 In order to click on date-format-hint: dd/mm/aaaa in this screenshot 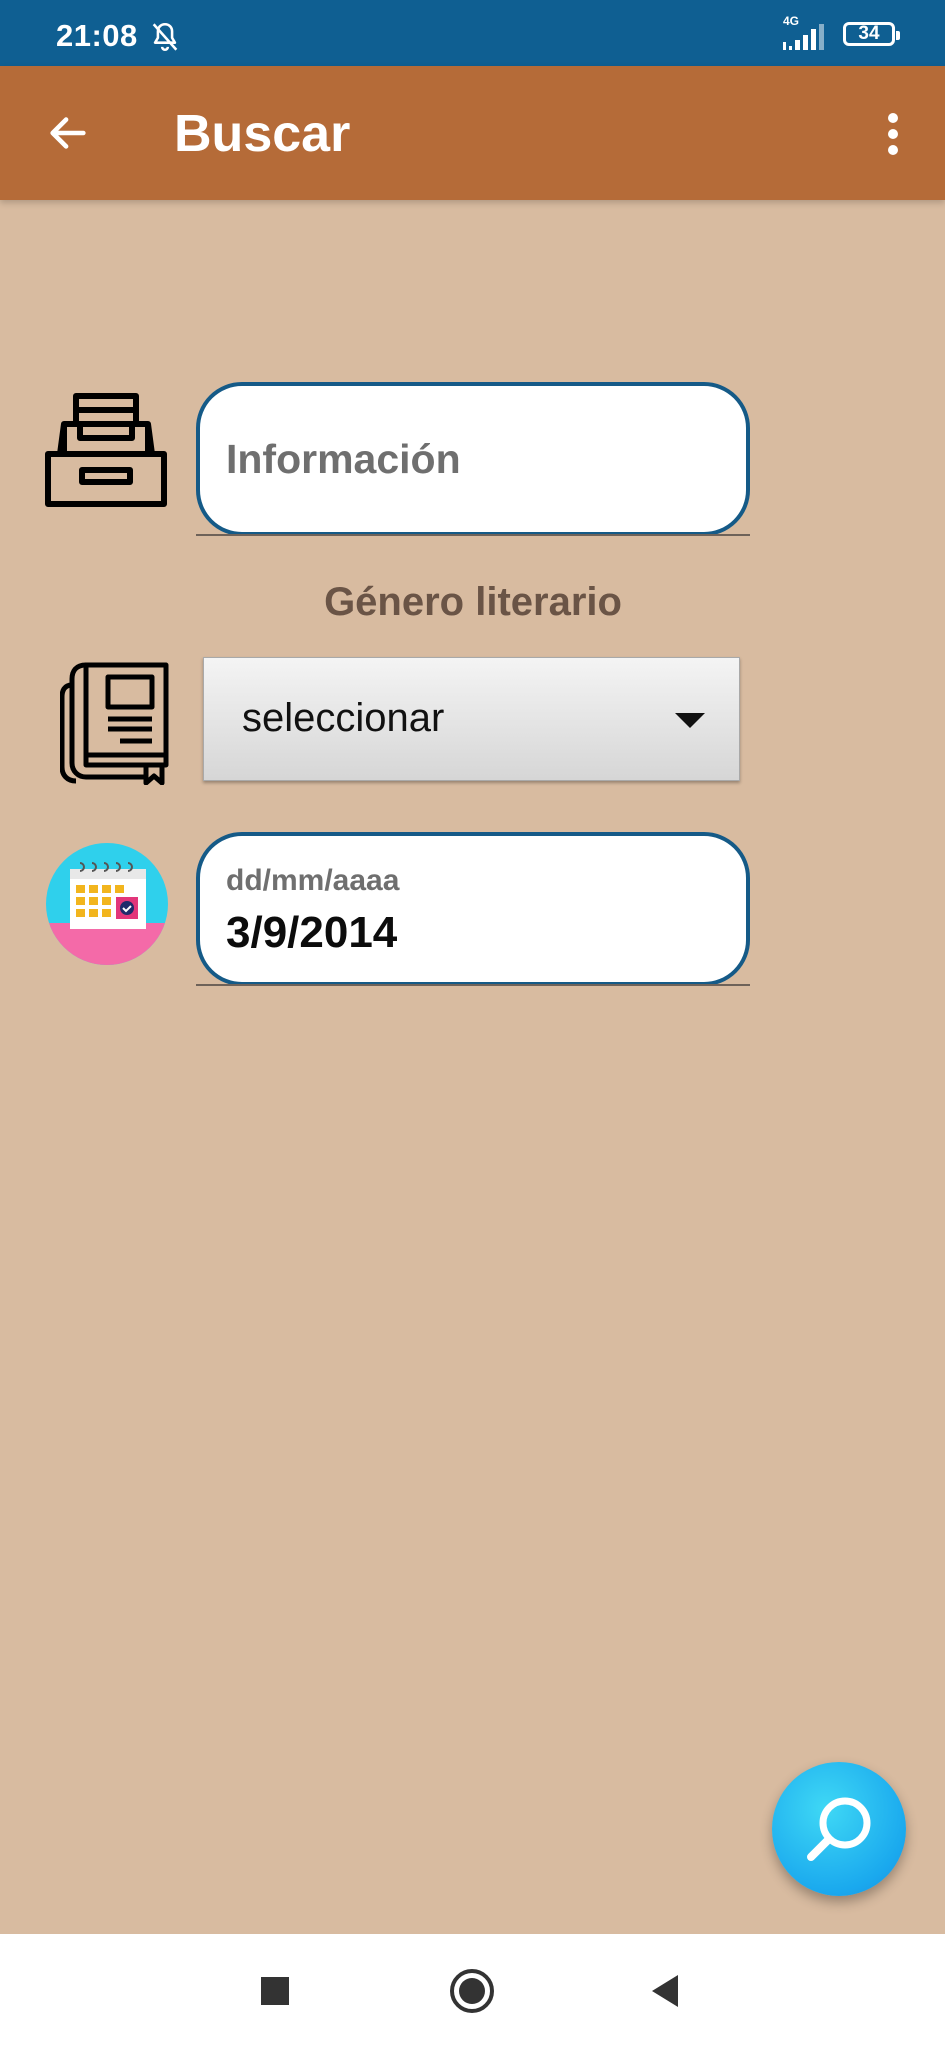, I will do `click(313, 880)`.